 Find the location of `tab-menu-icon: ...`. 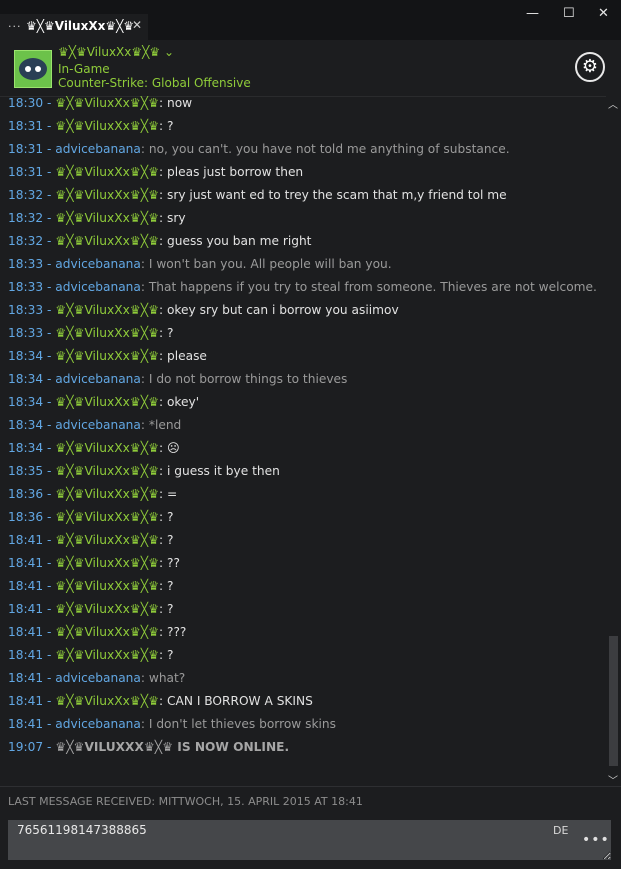

tab-menu-icon: ... is located at coordinates (15, 23).